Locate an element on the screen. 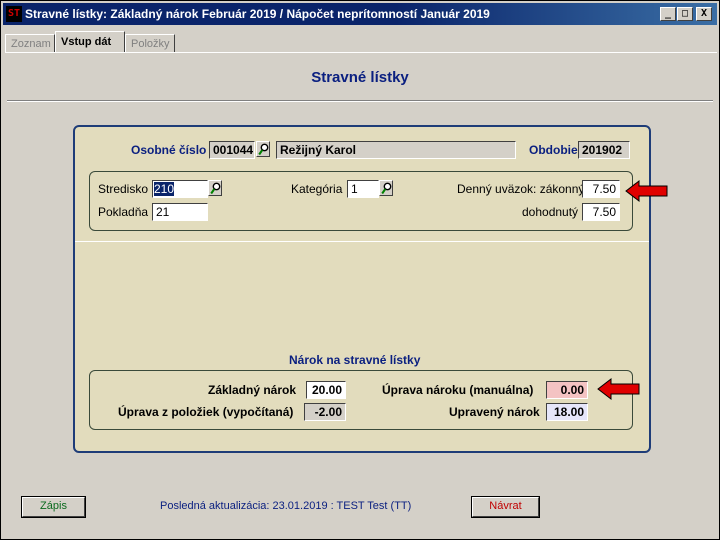 The image size is (720, 540). entitlement-section-title: Nárok na stravné lístky is located at coordinates (355, 360).